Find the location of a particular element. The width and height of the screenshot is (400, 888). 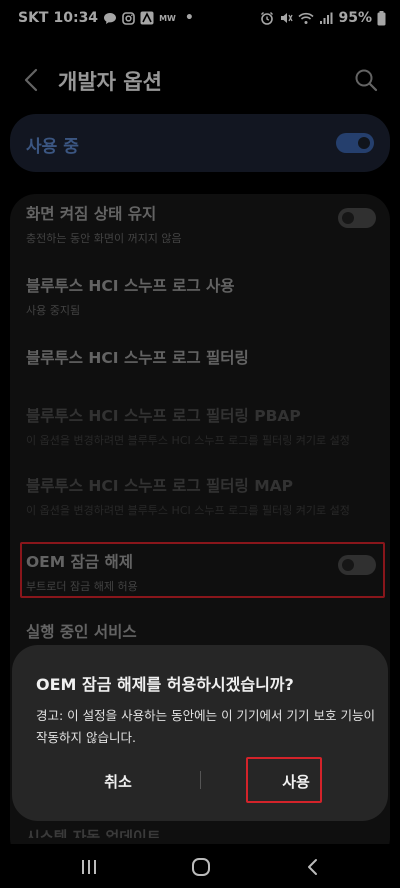

home-icon is located at coordinates (201, 867).